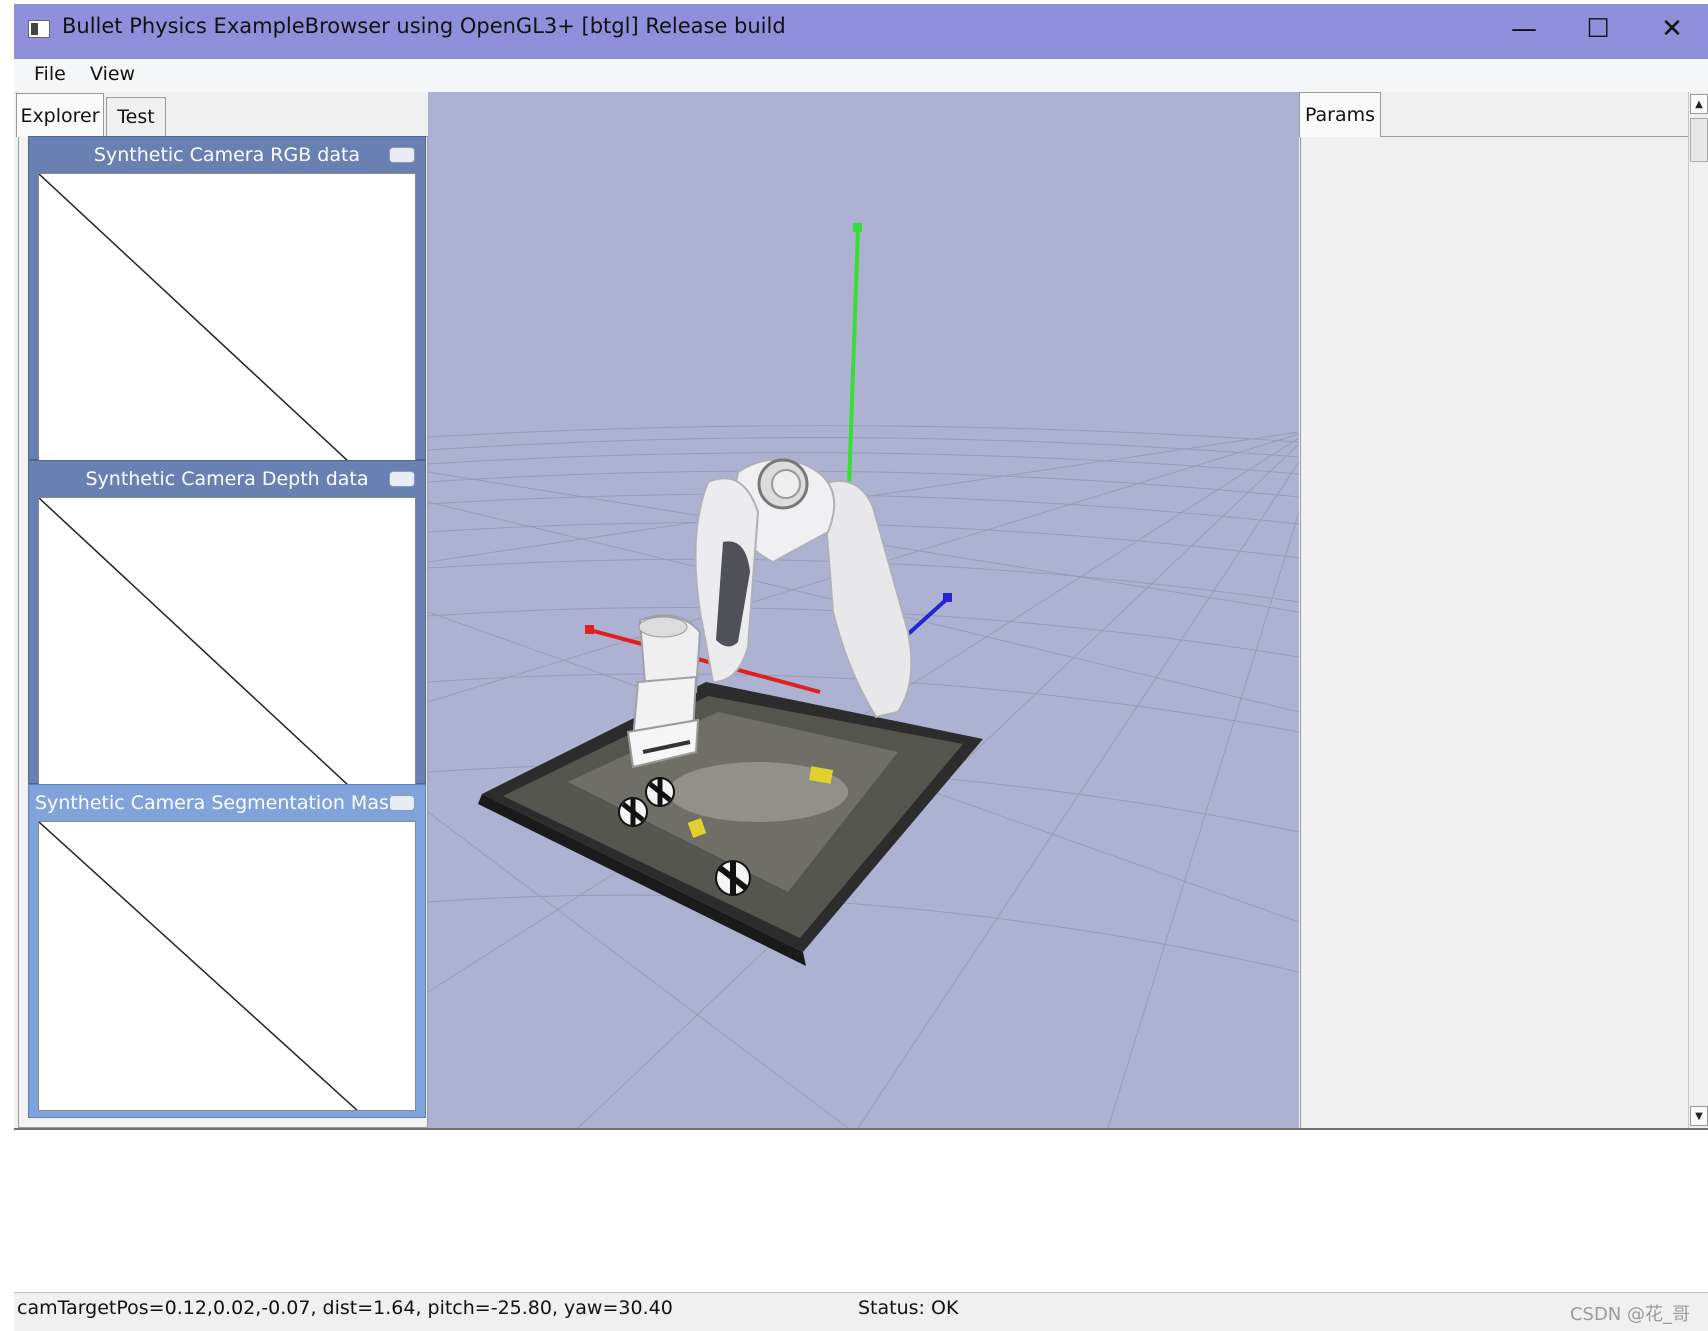  Describe the element at coordinates (227, 155) in the screenshot. I see `rgb-camera-title: Synthetic Camera RGB data` at that location.